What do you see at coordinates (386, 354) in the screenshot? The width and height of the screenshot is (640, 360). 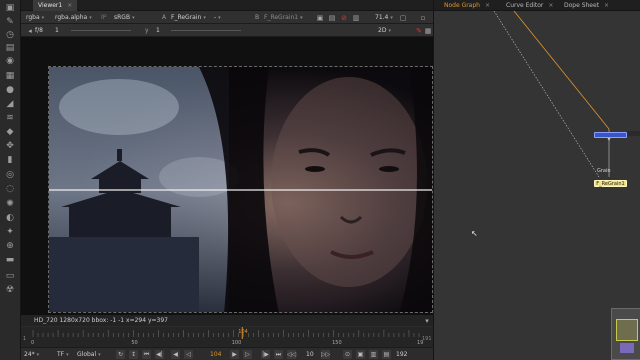 I see `range-icon: ▤` at bounding box center [386, 354].